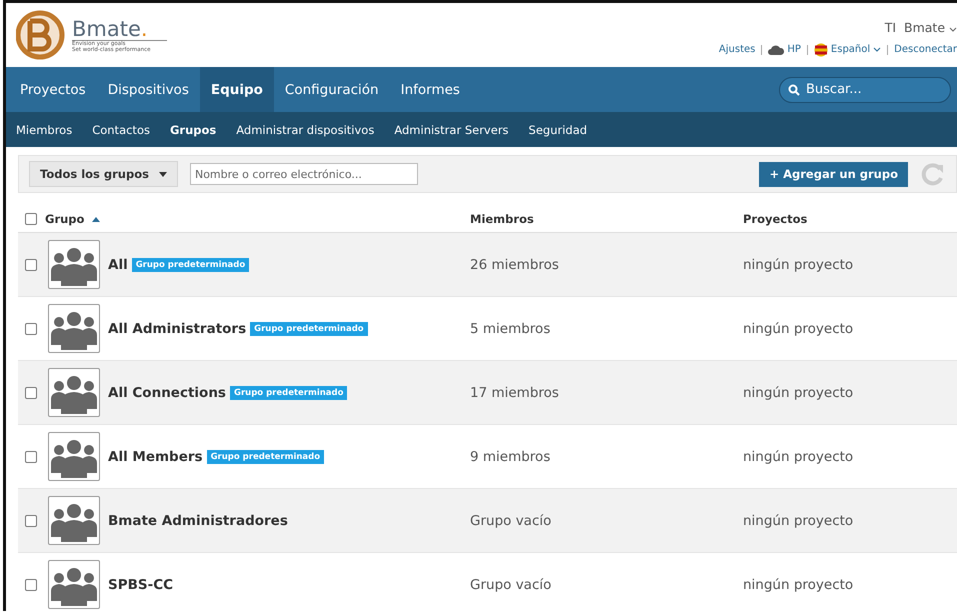 The height and width of the screenshot is (614, 957). I want to click on member-count: 26 miembros, so click(515, 264).